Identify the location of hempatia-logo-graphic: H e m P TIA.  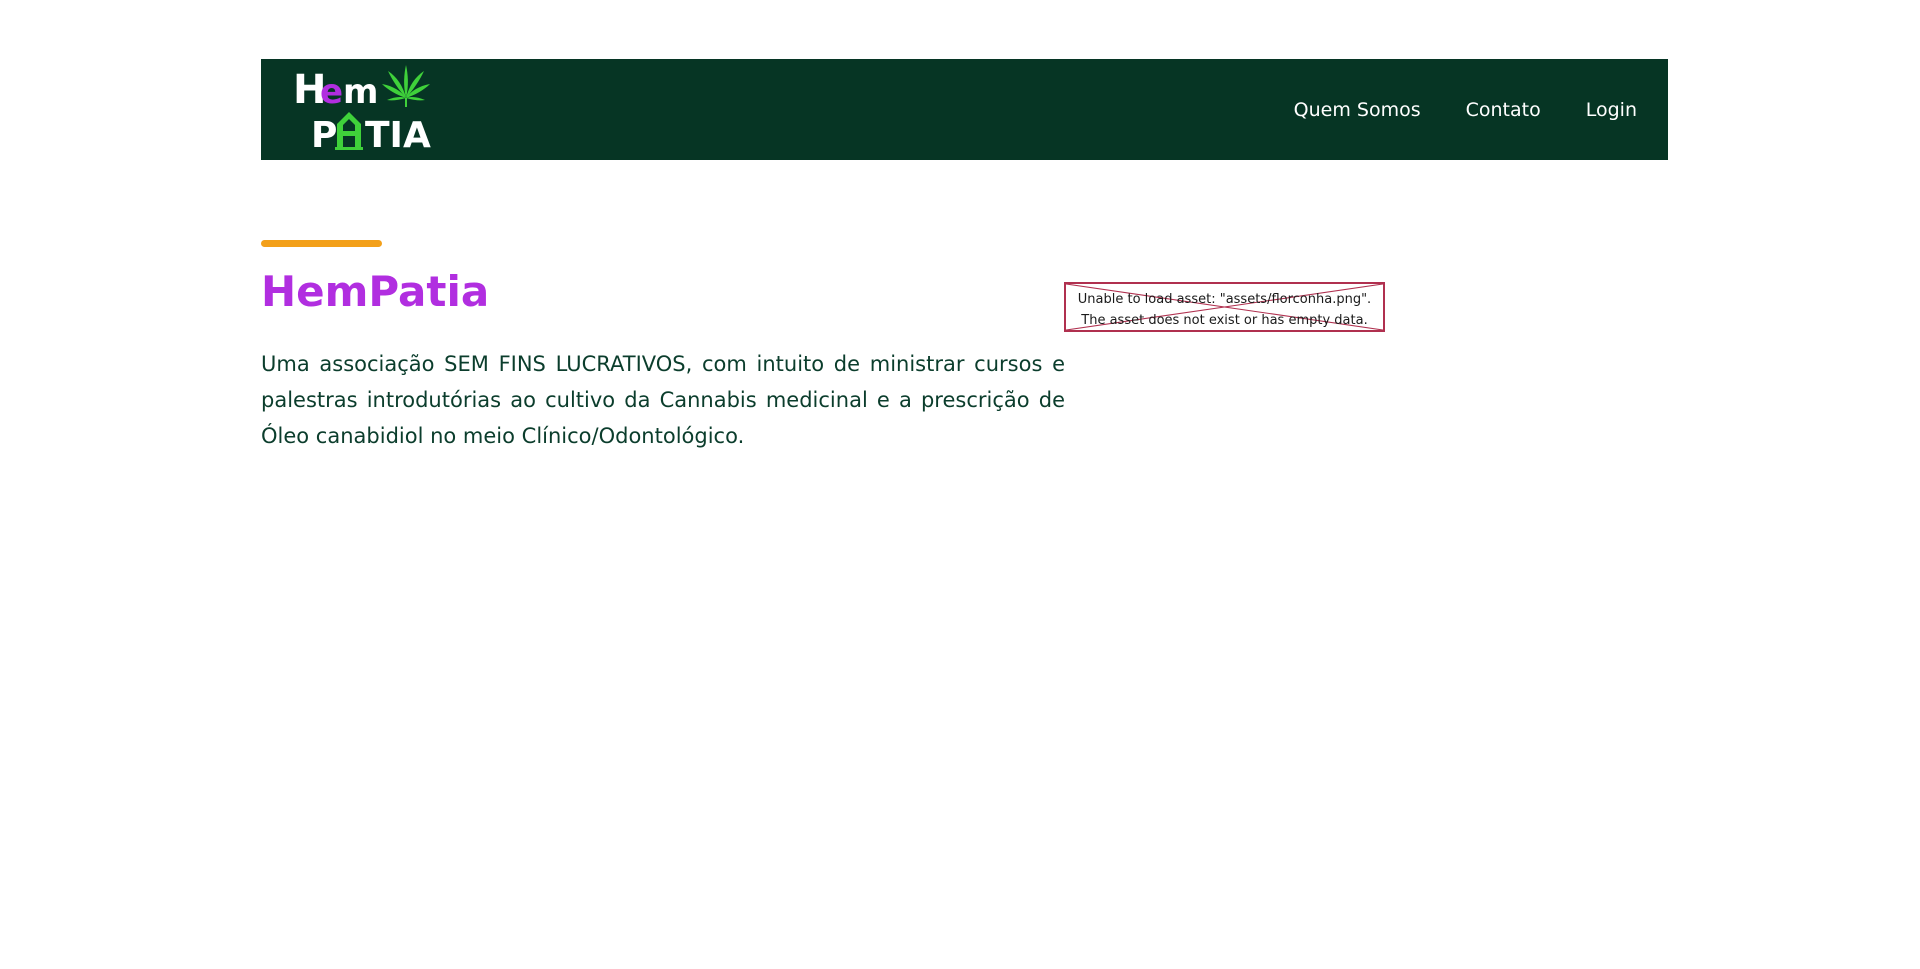
(362, 109).